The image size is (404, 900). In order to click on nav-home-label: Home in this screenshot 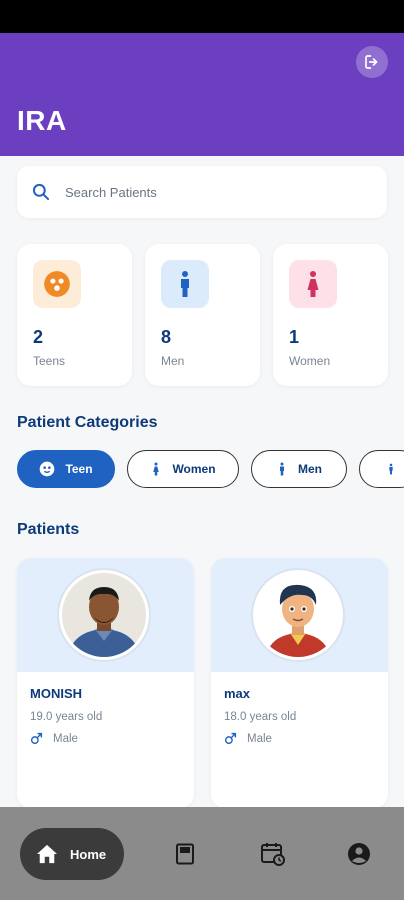, I will do `click(88, 854)`.